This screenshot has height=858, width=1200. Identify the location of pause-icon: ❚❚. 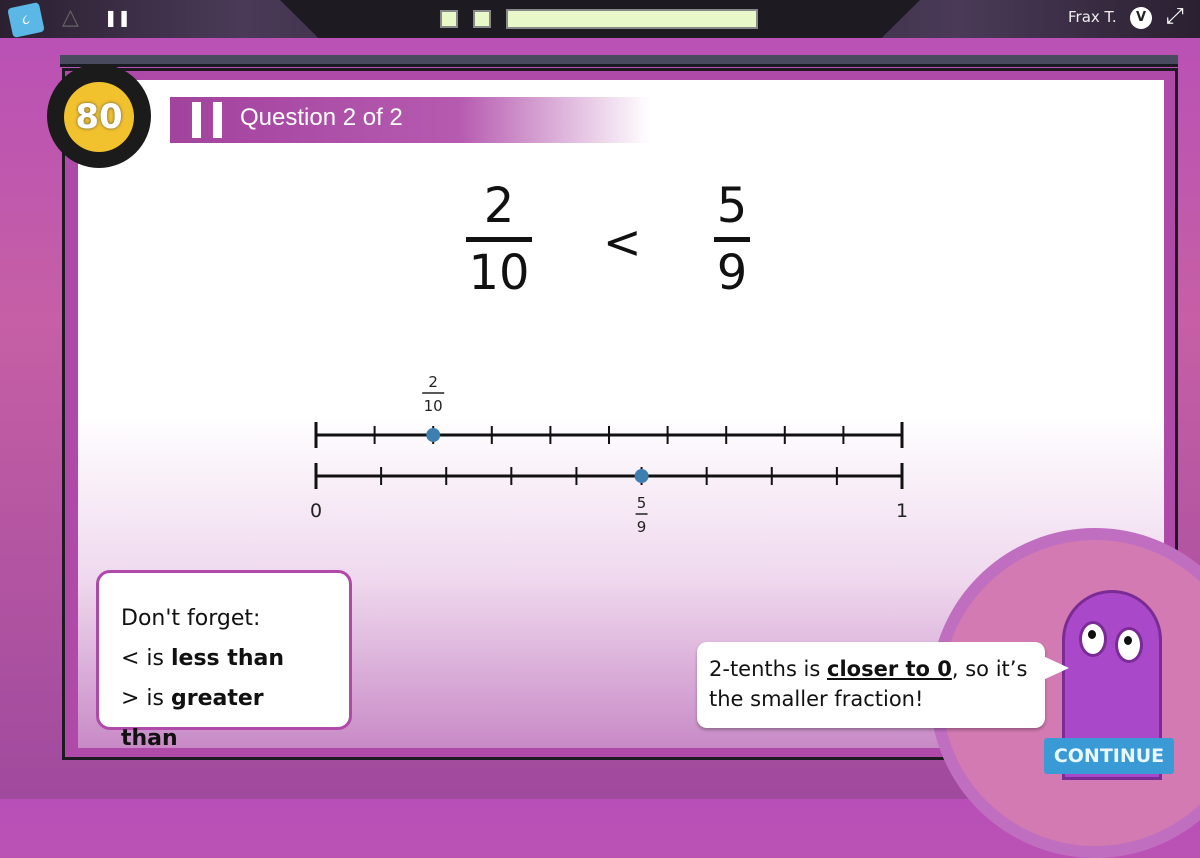
(117, 17).